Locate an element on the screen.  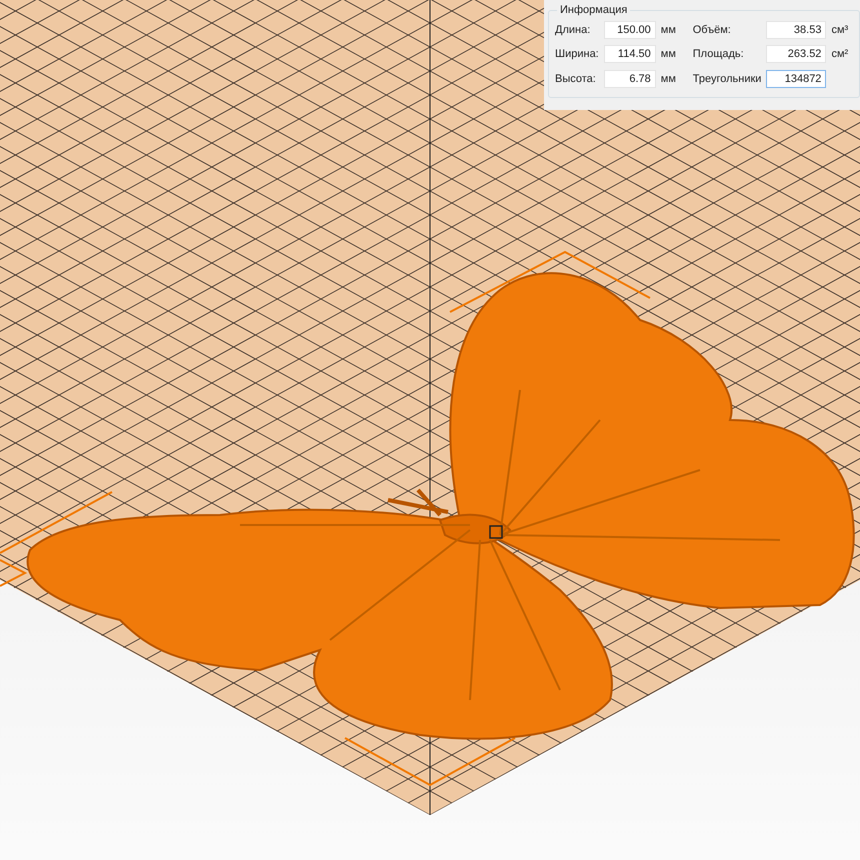
pivot-marker is located at coordinates (496, 532).